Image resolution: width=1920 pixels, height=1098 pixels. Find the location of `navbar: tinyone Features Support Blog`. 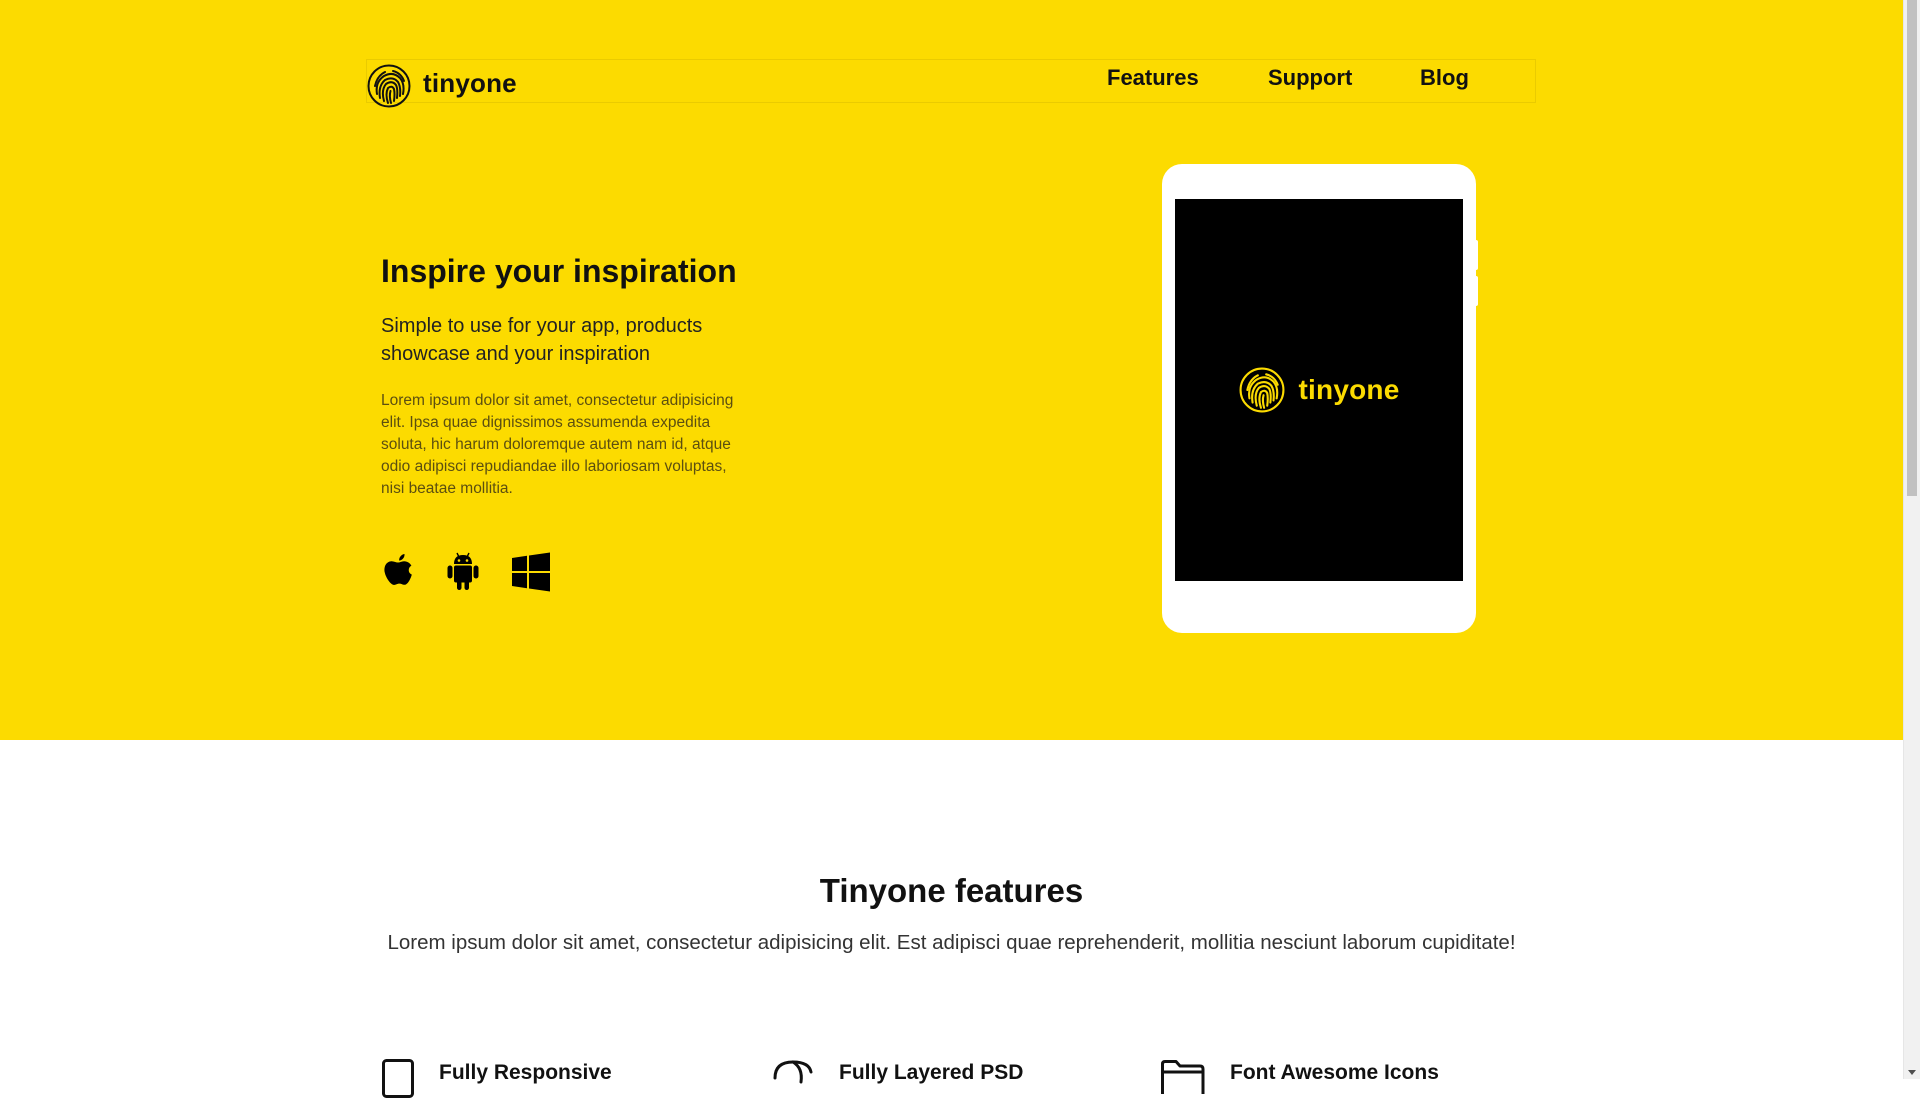

navbar: tinyone Features Support Blog is located at coordinates (951, 83).